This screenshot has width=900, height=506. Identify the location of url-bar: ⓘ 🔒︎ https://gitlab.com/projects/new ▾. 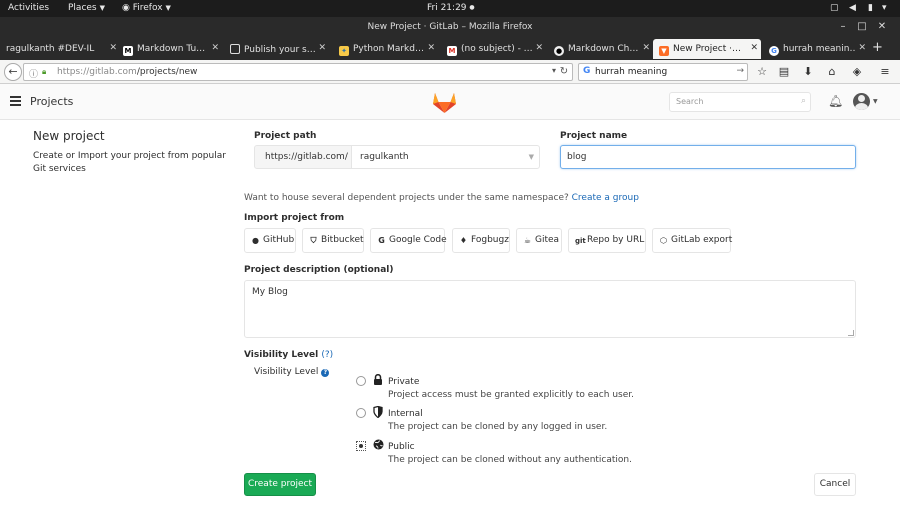
(298, 72).